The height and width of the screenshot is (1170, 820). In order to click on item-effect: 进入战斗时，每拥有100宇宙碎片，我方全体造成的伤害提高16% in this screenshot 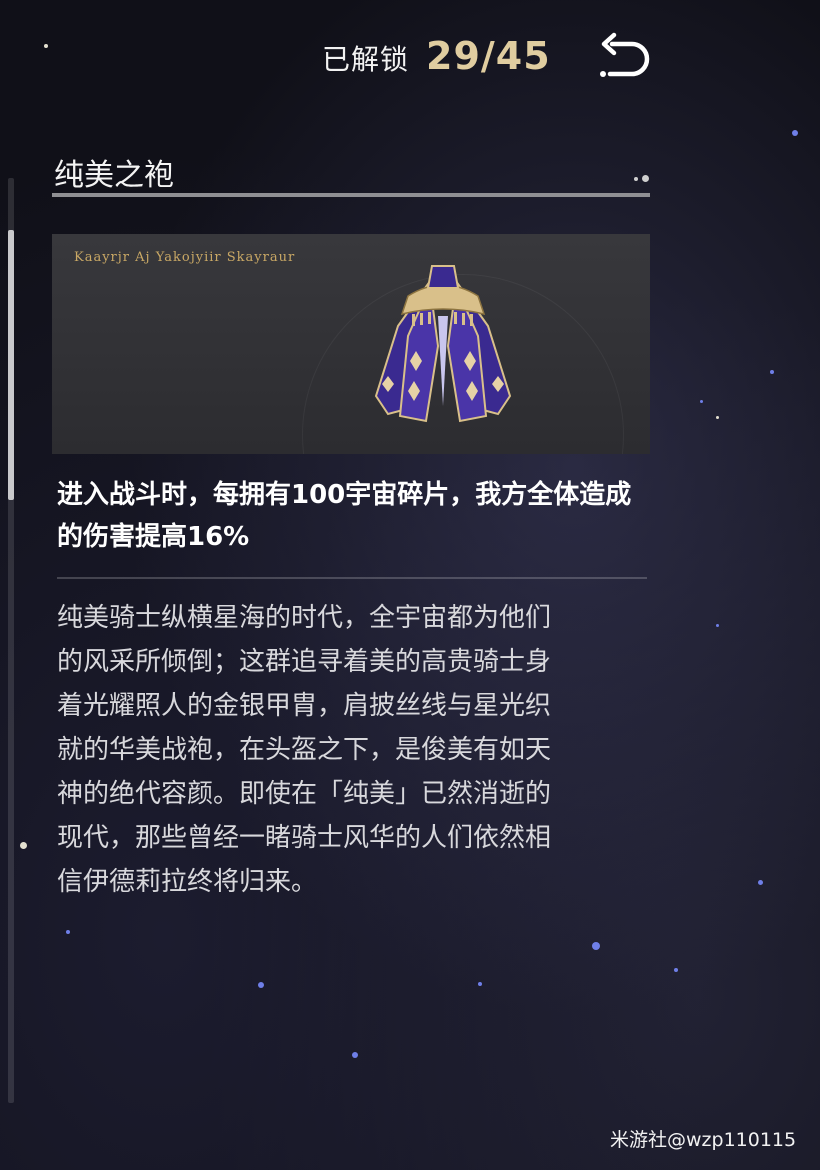, I will do `click(344, 516)`.